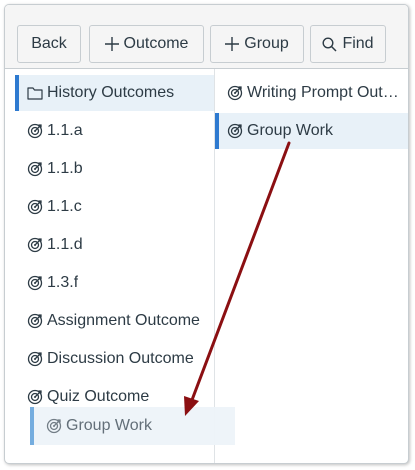 This screenshot has height=470, width=415. I want to click on outcome-item-1-3-f: 1.3.f, so click(114, 283).